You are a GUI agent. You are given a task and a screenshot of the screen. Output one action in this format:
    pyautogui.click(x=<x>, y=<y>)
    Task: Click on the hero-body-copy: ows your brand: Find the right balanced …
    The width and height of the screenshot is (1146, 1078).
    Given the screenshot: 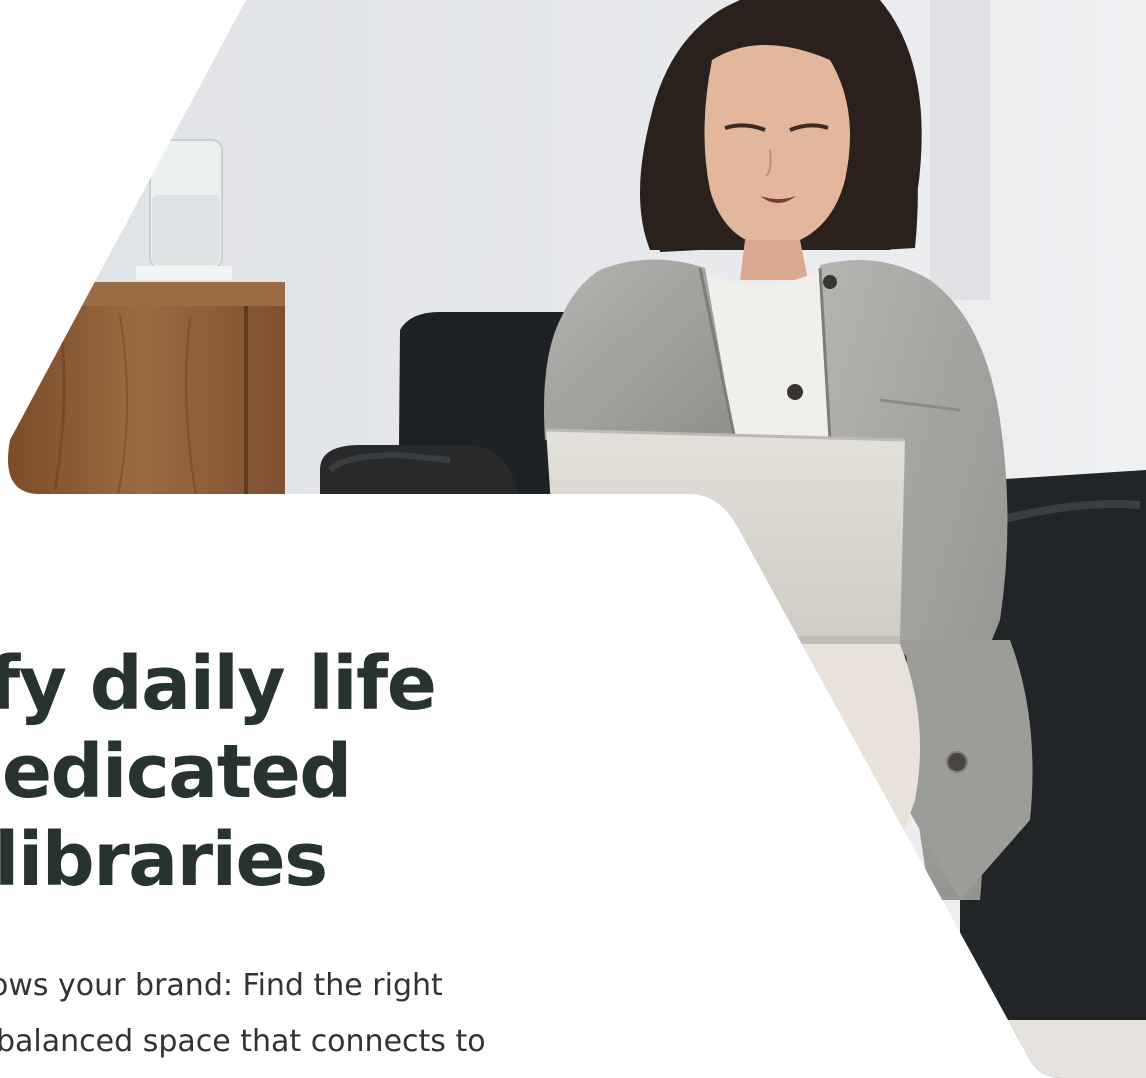 What is the action you would take?
    pyautogui.click(x=350, y=1014)
    